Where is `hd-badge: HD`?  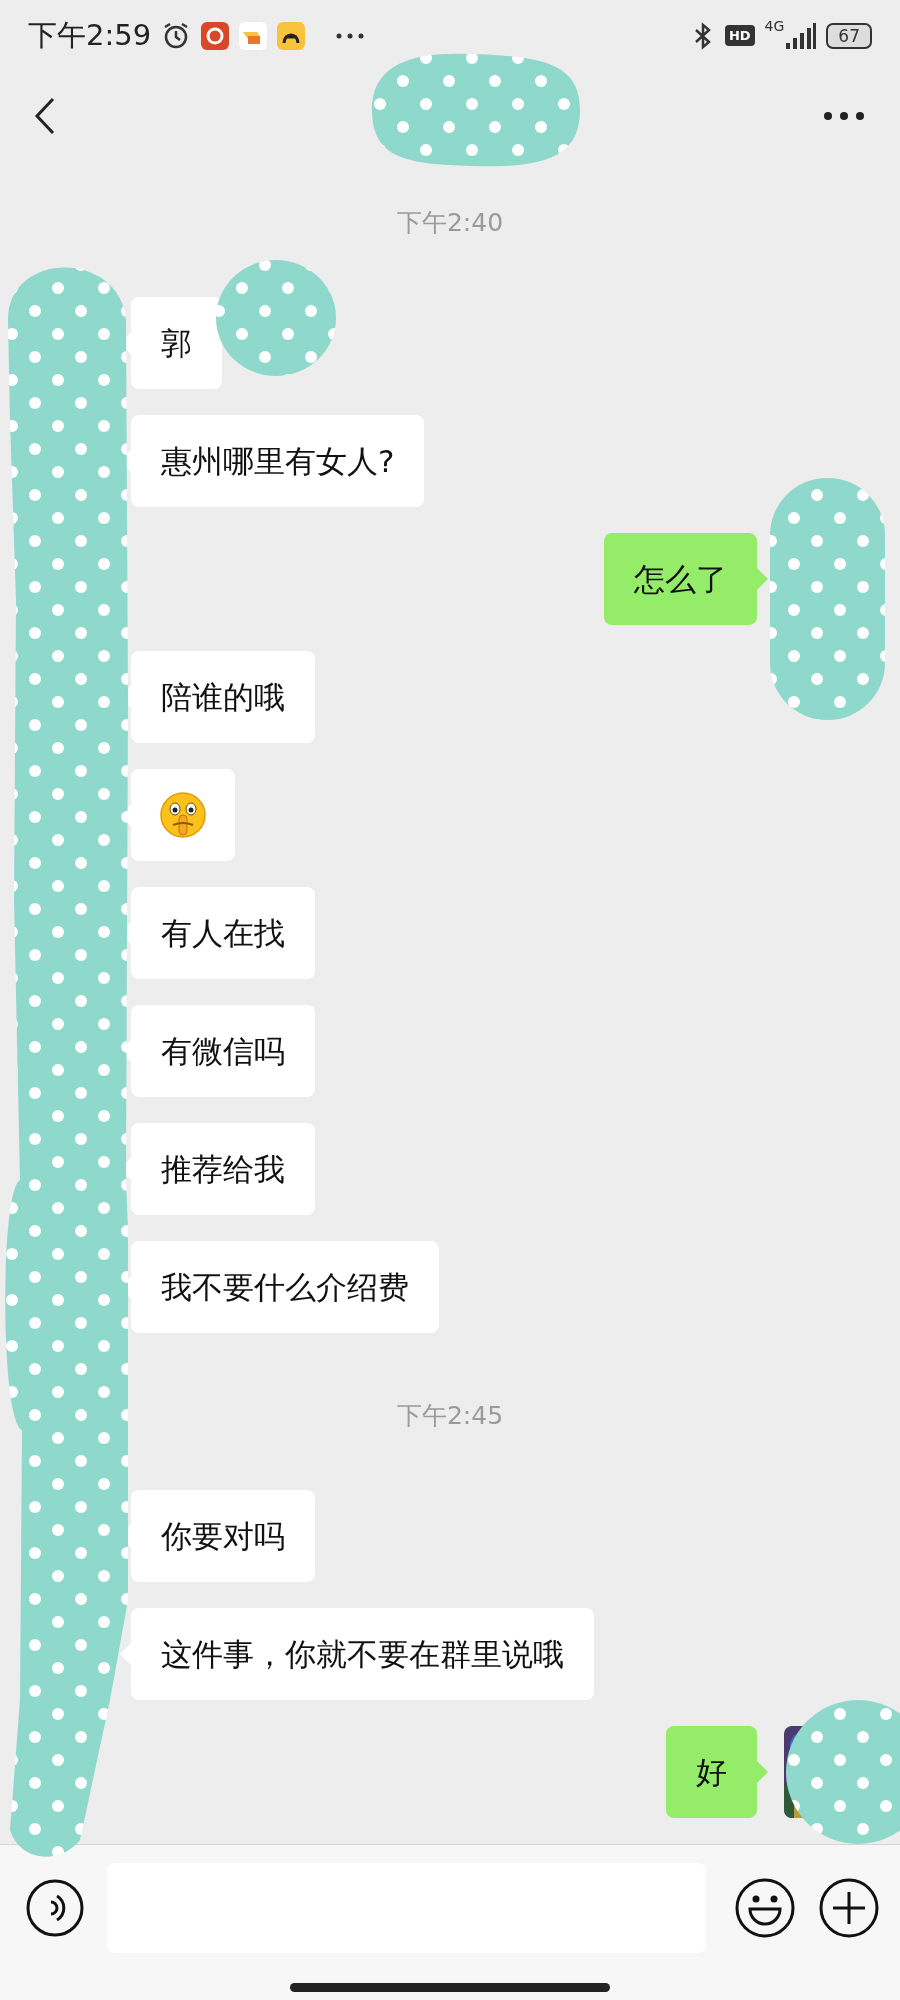
hd-badge: HD is located at coordinates (739, 36).